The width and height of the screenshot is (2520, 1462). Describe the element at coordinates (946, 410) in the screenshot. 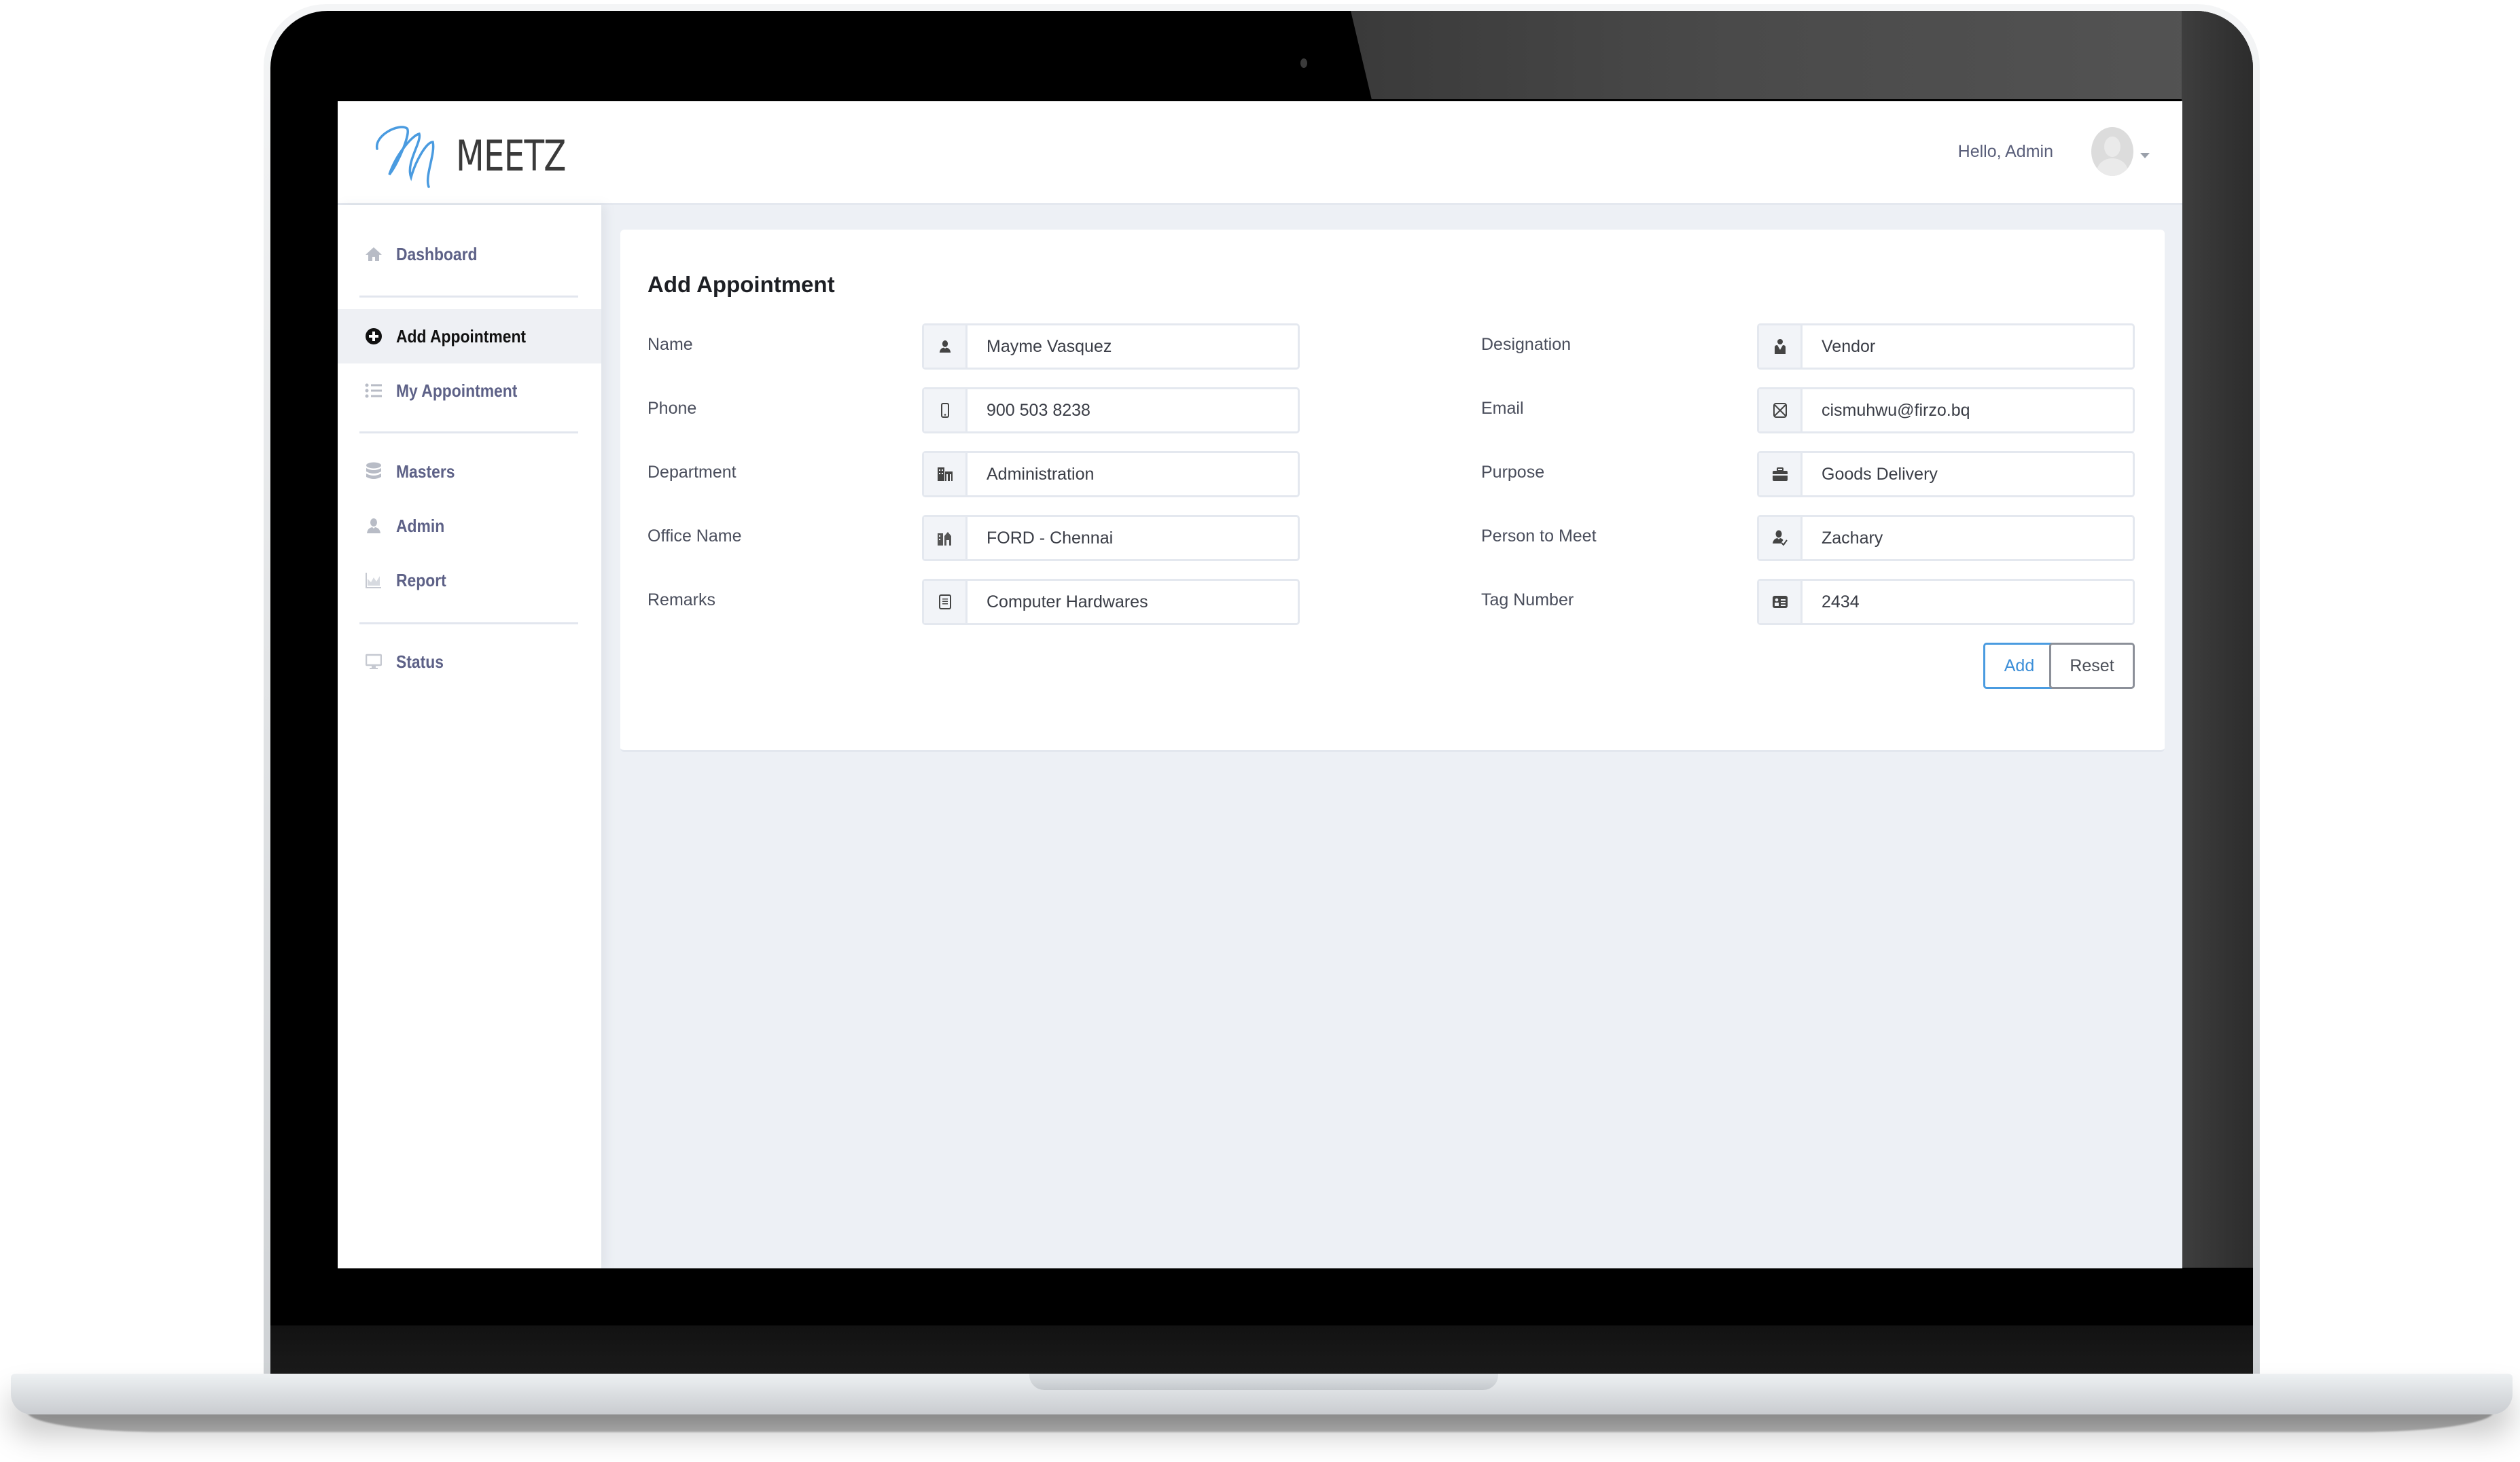

I see `mobile-icon` at that location.